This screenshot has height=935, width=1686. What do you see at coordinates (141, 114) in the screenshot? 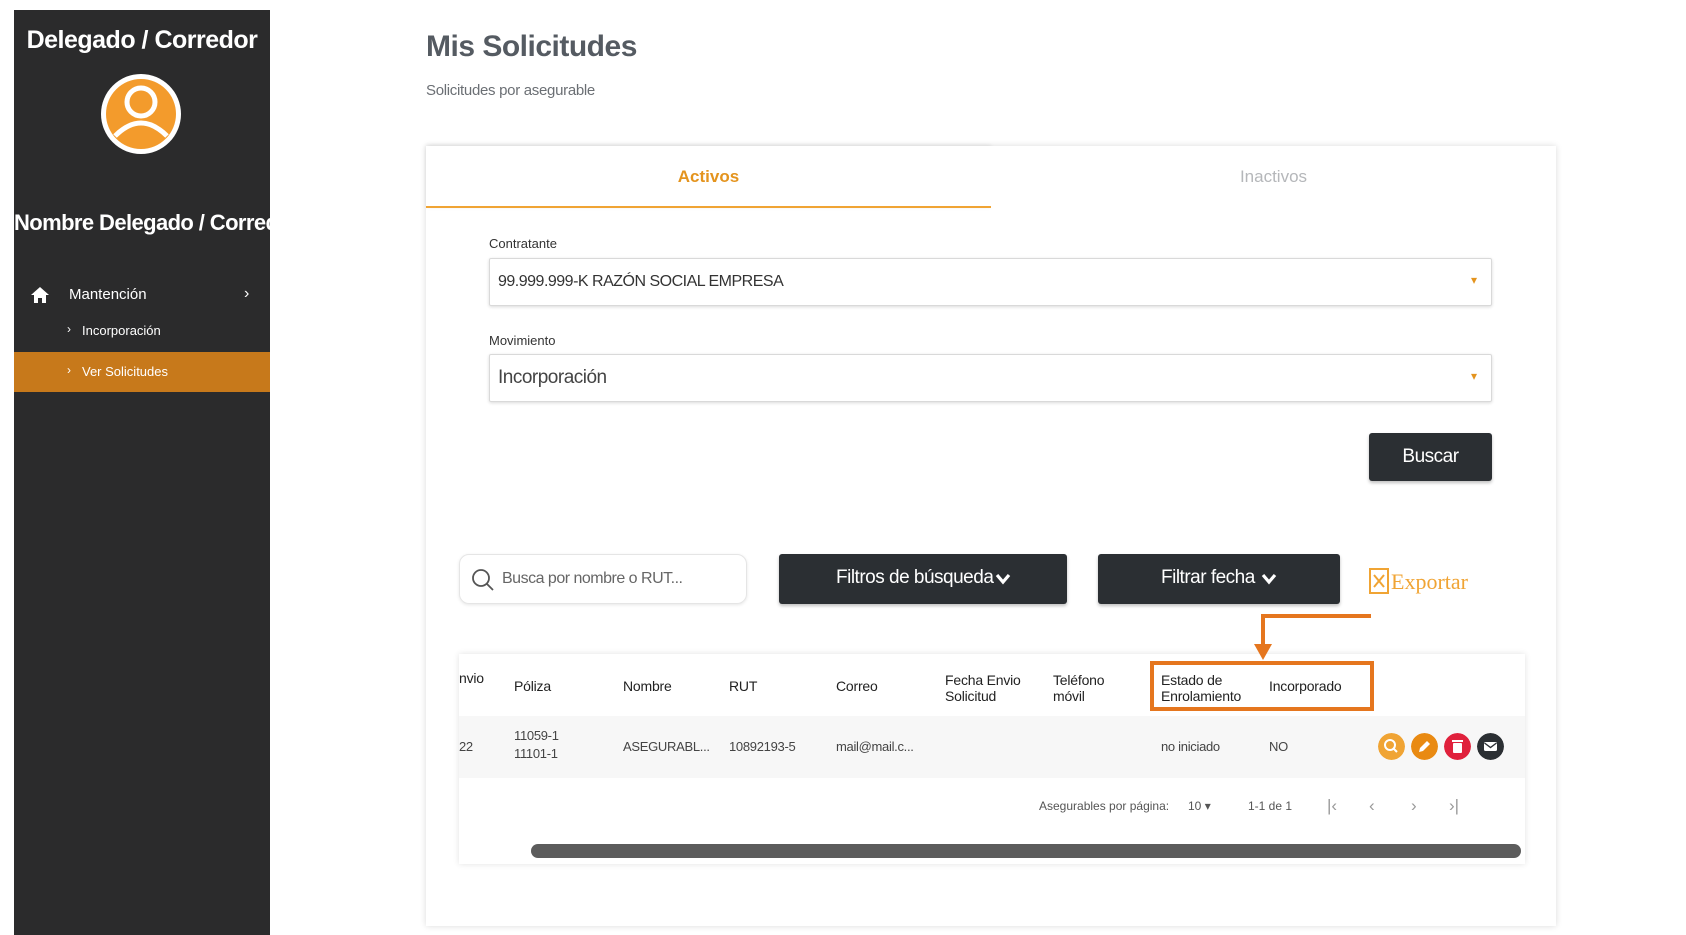
I see `user-avatar-icon` at bounding box center [141, 114].